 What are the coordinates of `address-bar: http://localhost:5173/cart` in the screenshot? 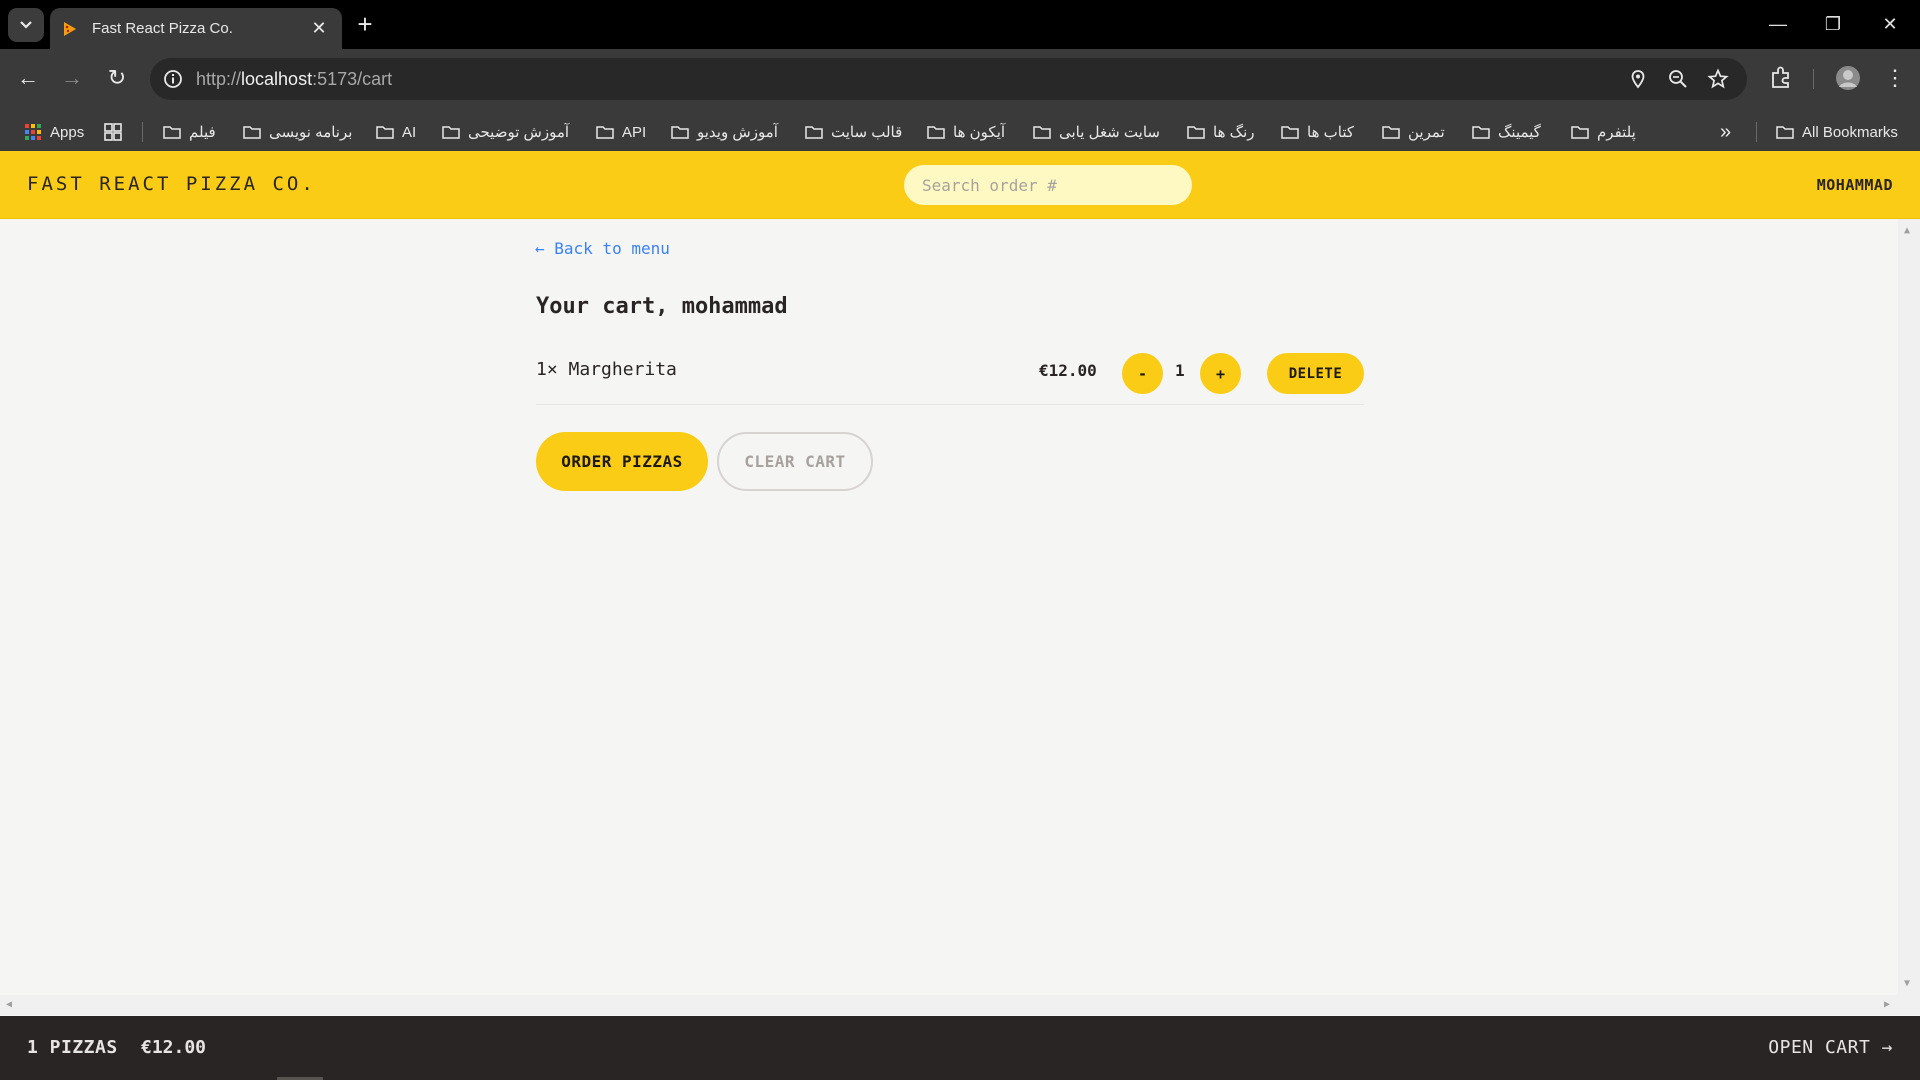 It's located at (948, 79).